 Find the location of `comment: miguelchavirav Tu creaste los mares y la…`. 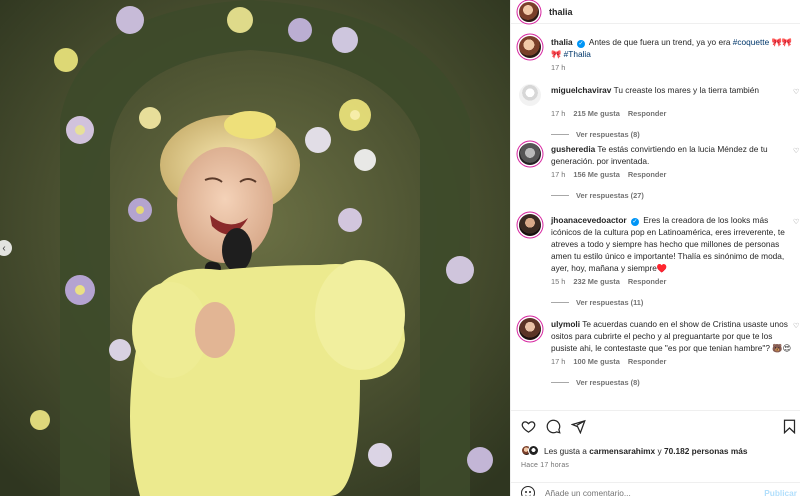

comment: miguelchavirav Tu creaste los mares y la… is located at coordinates (659, 111).